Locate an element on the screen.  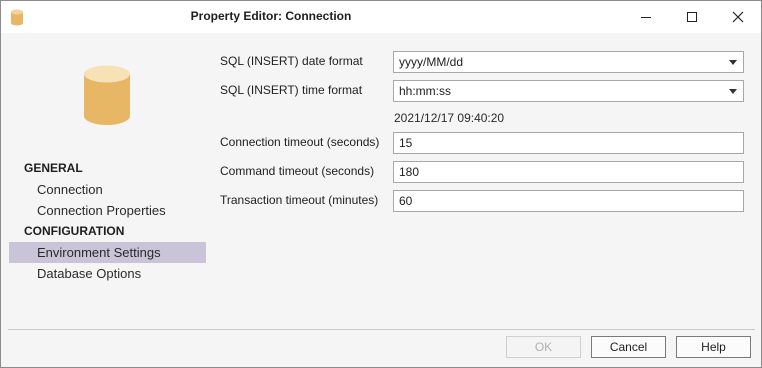
minimize-button is located at coordinates (646, 17).